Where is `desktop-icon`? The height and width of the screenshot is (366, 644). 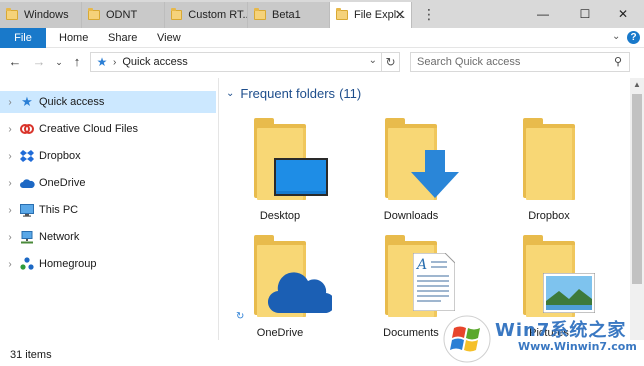
desktop-icon is located at coordinates (301, 177).